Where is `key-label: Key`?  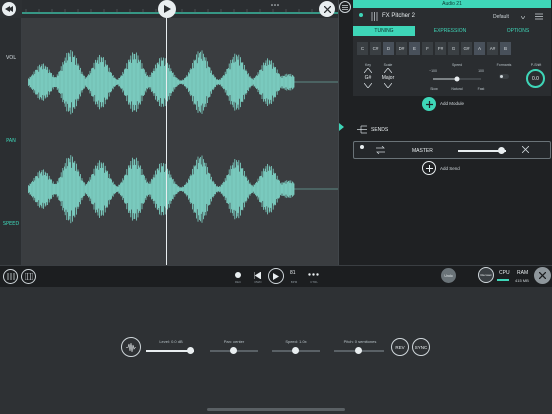
key-label: Key is located at coordinates (368, 65).